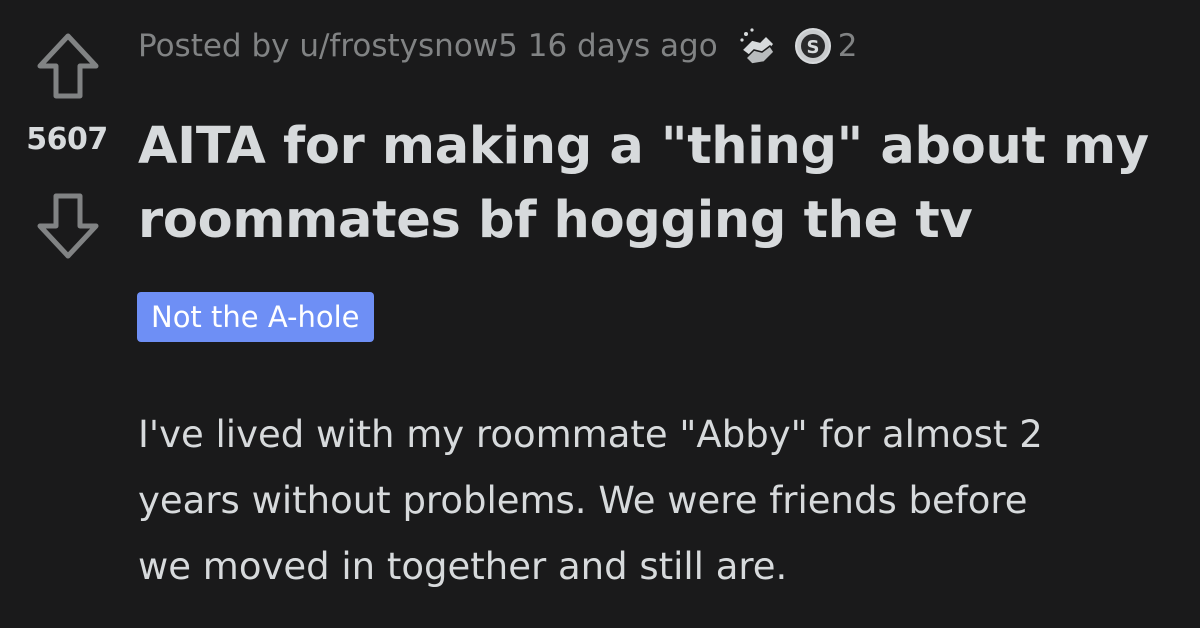 This screenshot has height=628, width=1200. Describe the element at coordinates (463, 566) in the screenshot. I see `body-line: we moved in together and still are.` at that location.